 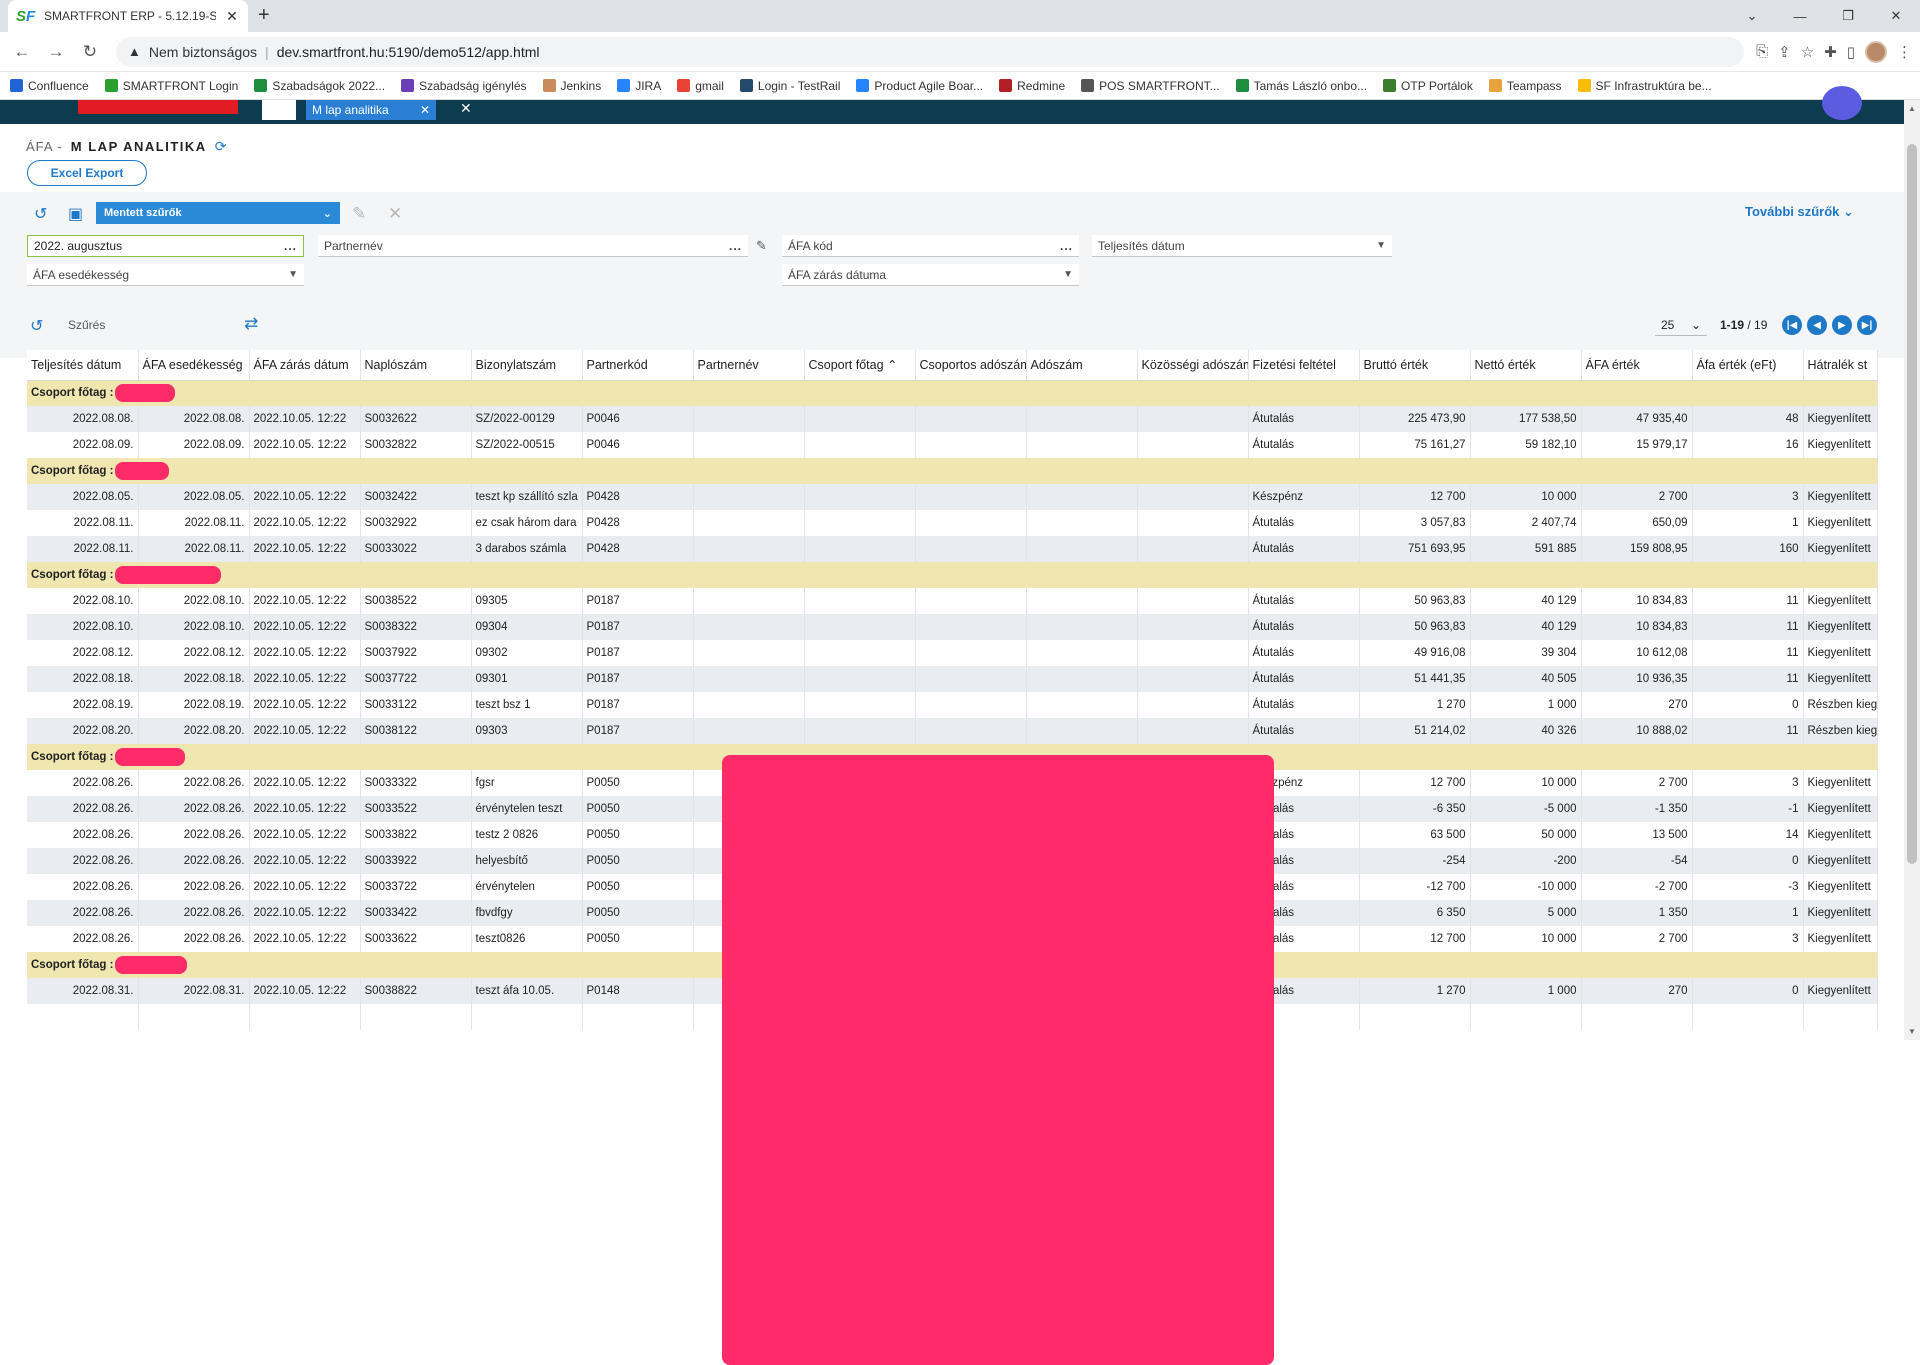 I want to click on restore-icon: ❐, so click(x=1848, y=16).